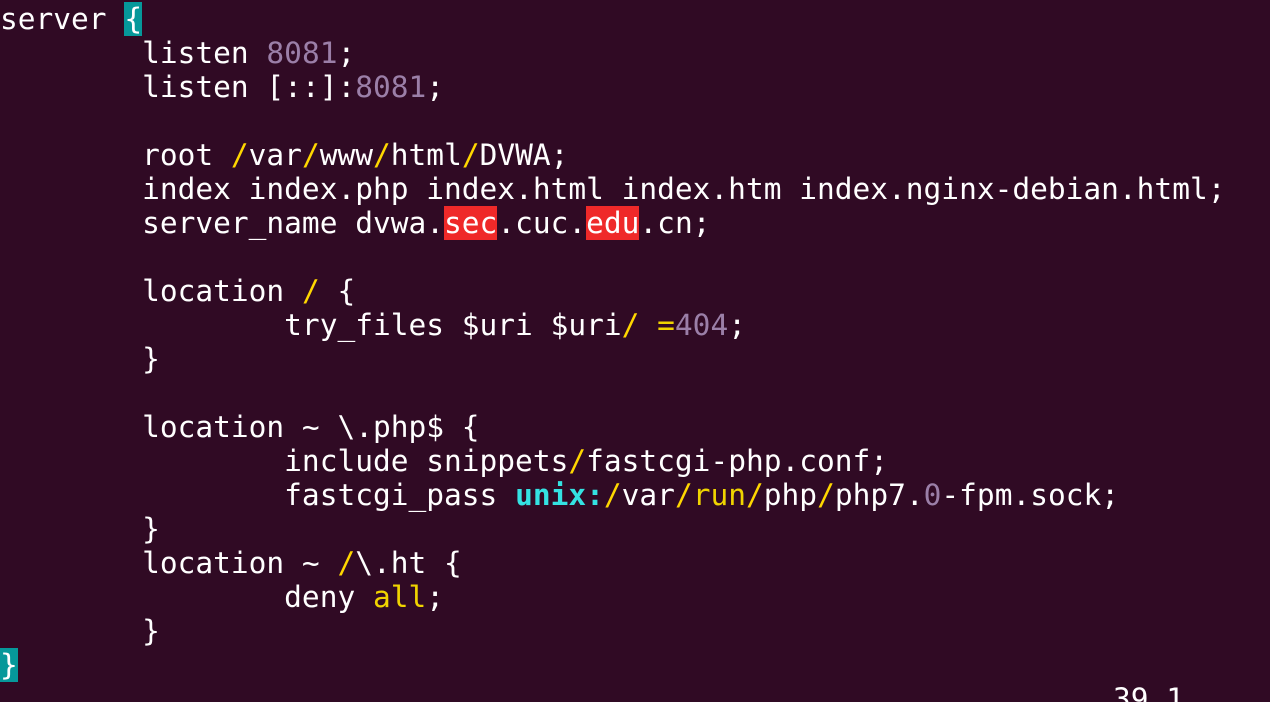 This screenshot has height=702, width=1270. I want to click on code-token: {, so click(337, 291).